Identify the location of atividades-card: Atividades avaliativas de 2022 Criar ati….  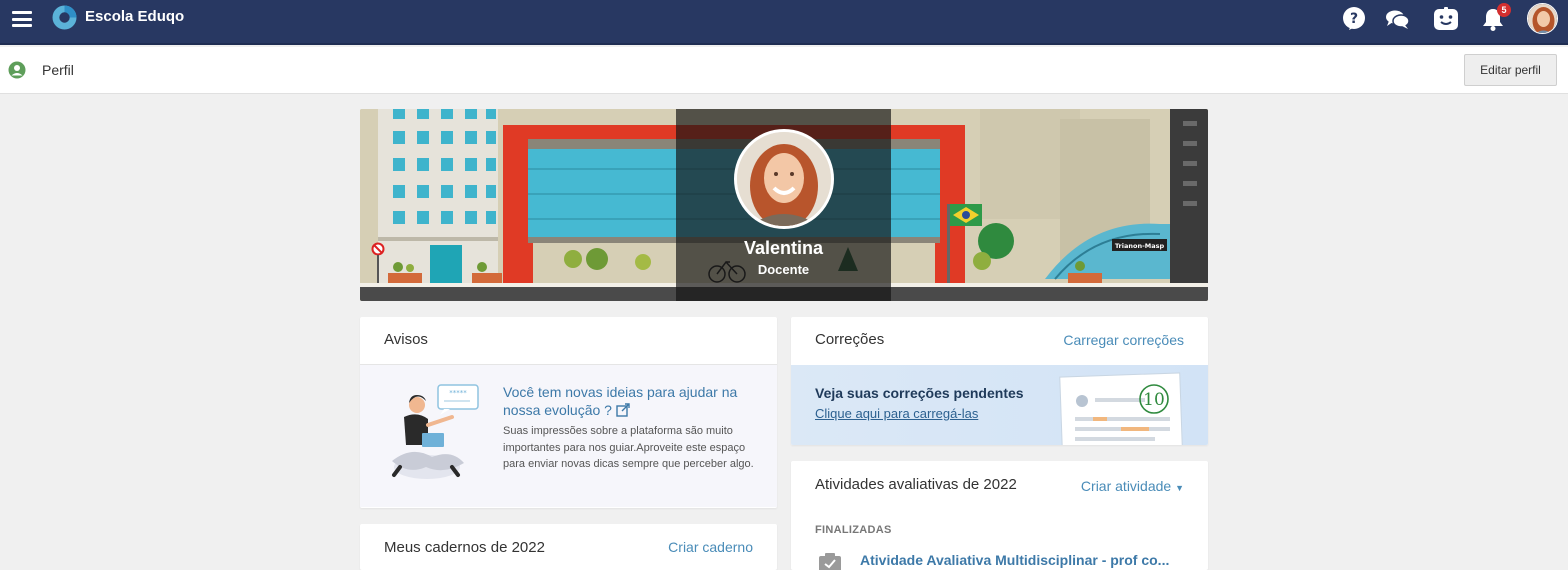
(999, 515).